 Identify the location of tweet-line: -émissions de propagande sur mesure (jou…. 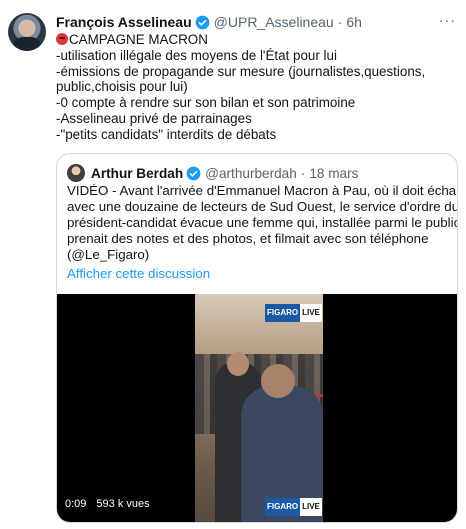
(241, 71).